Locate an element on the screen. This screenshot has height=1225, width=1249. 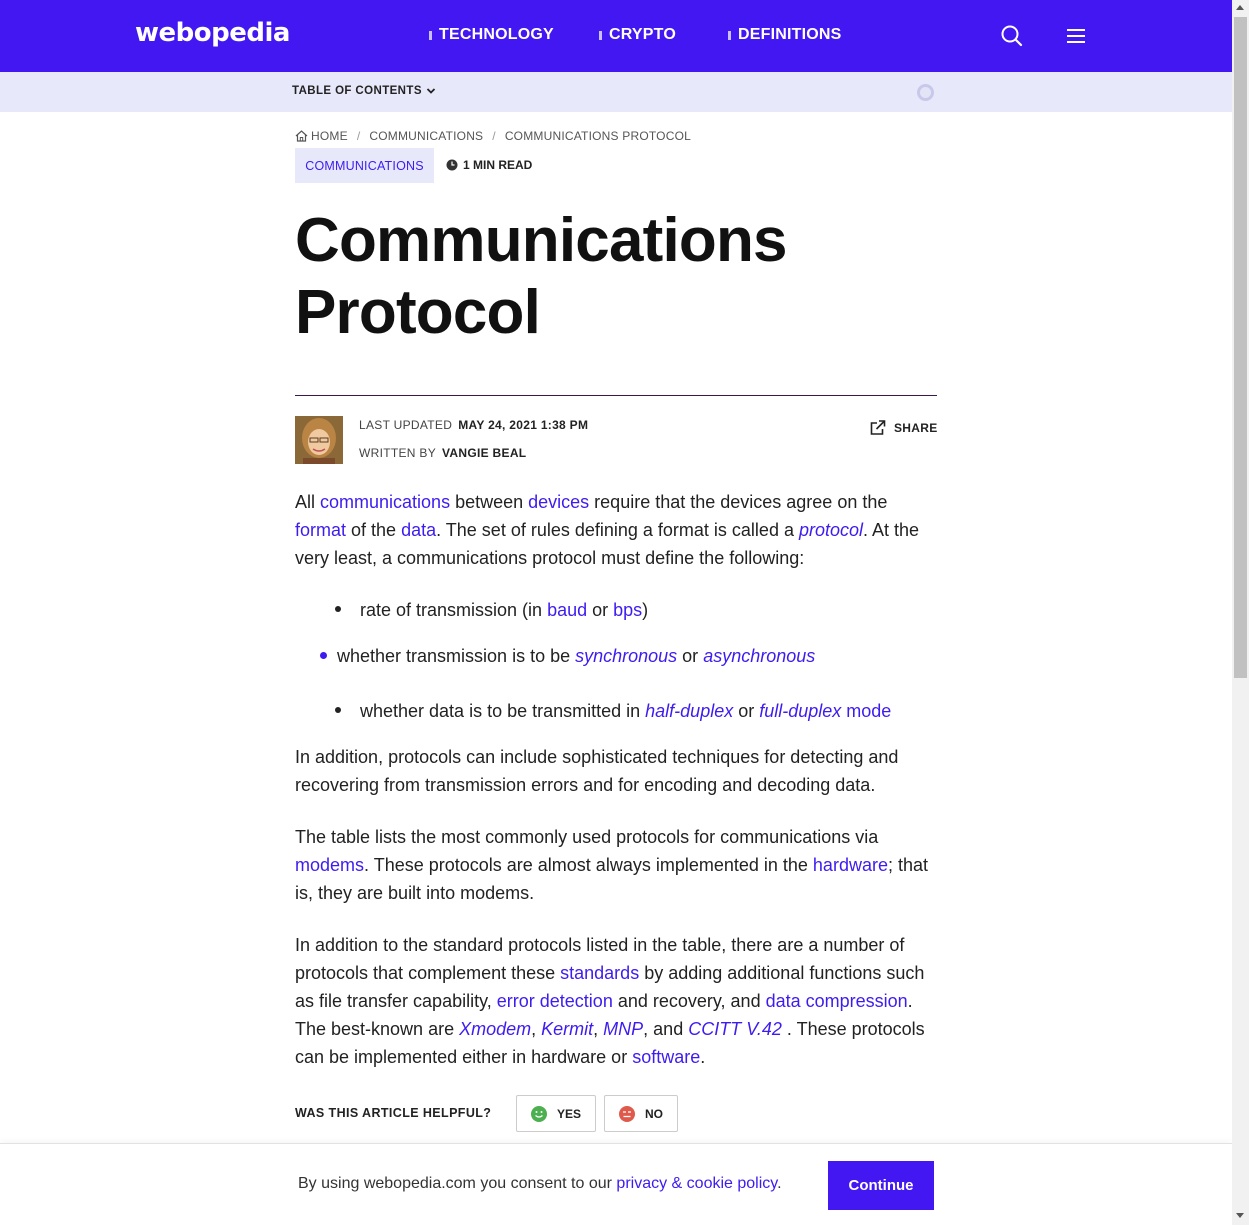
link-modems: modems is located at coordinates (329, 865).